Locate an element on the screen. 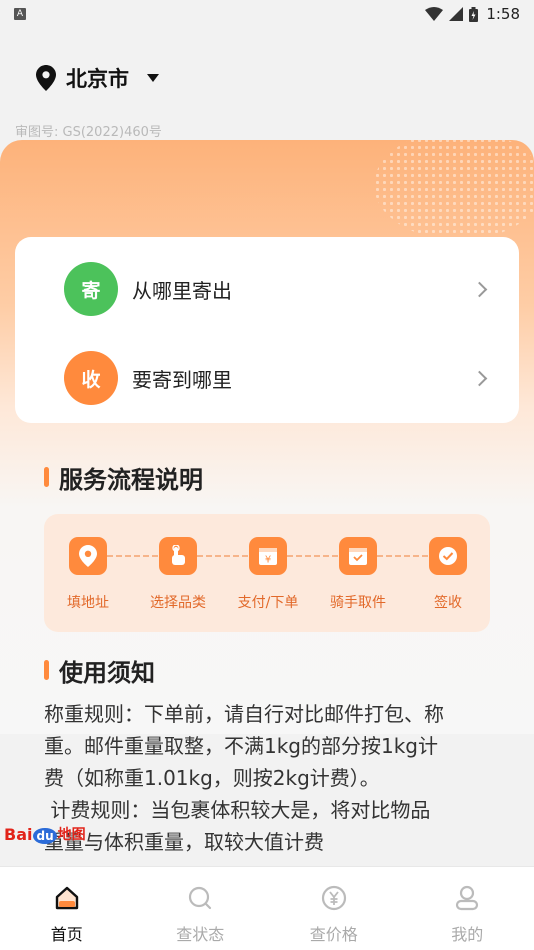 The width and height of the screenshot is (534, 950). logo-text: du is located at coordinates (45, 836).